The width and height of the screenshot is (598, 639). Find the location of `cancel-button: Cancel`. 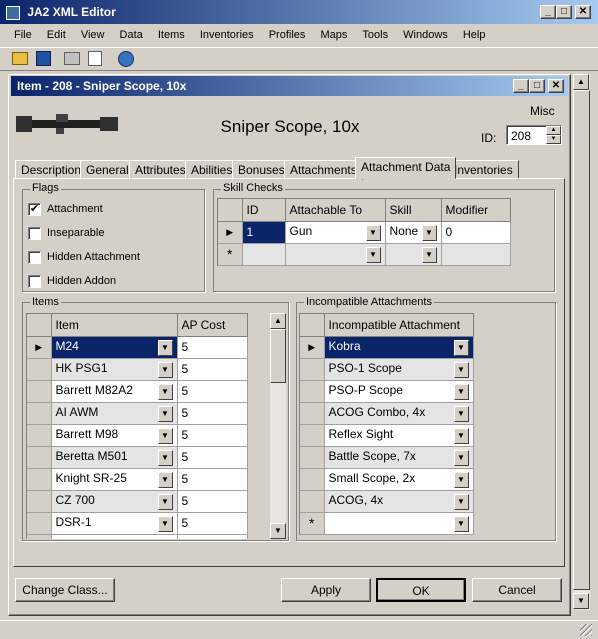

cancel-button: Cancel is located at coordinates (517, 590).